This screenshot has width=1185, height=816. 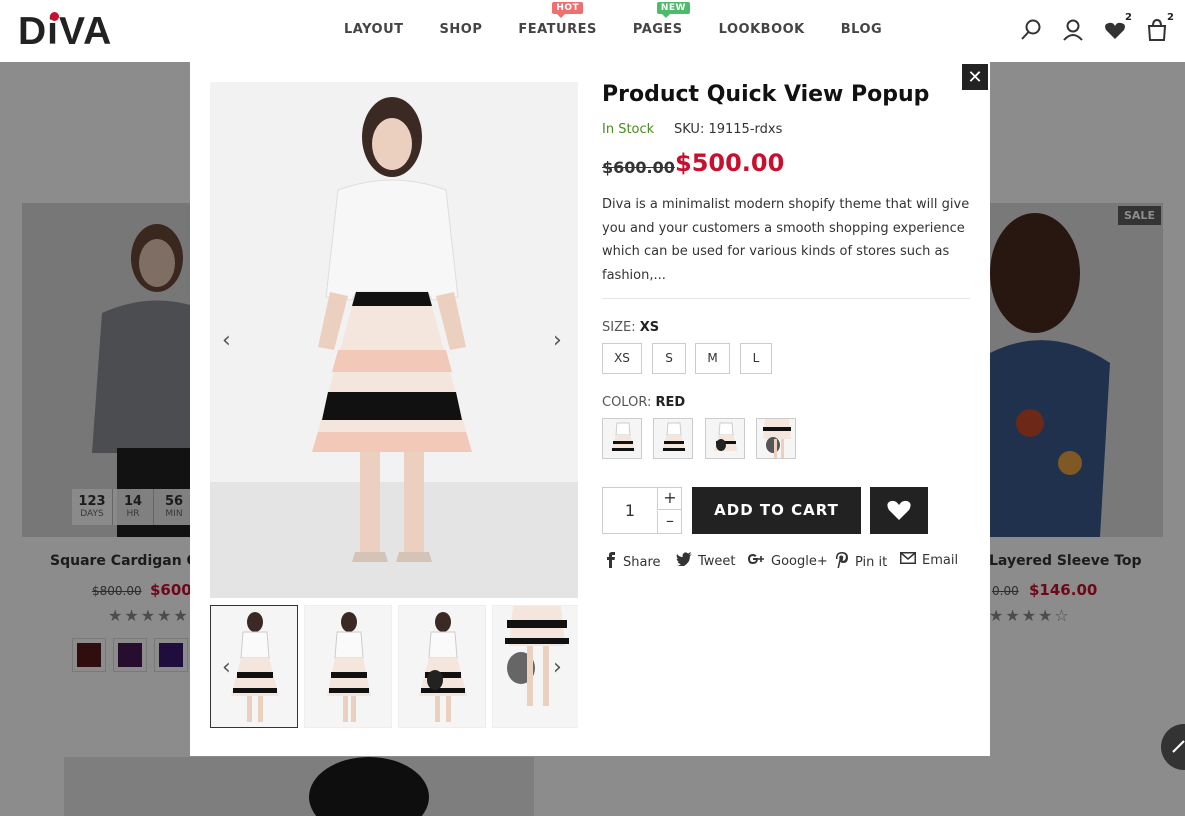 What do you see at coordinates (842, 562) in the screenshot?
I see `pinterest-icon` at bounding box center [842, 562].